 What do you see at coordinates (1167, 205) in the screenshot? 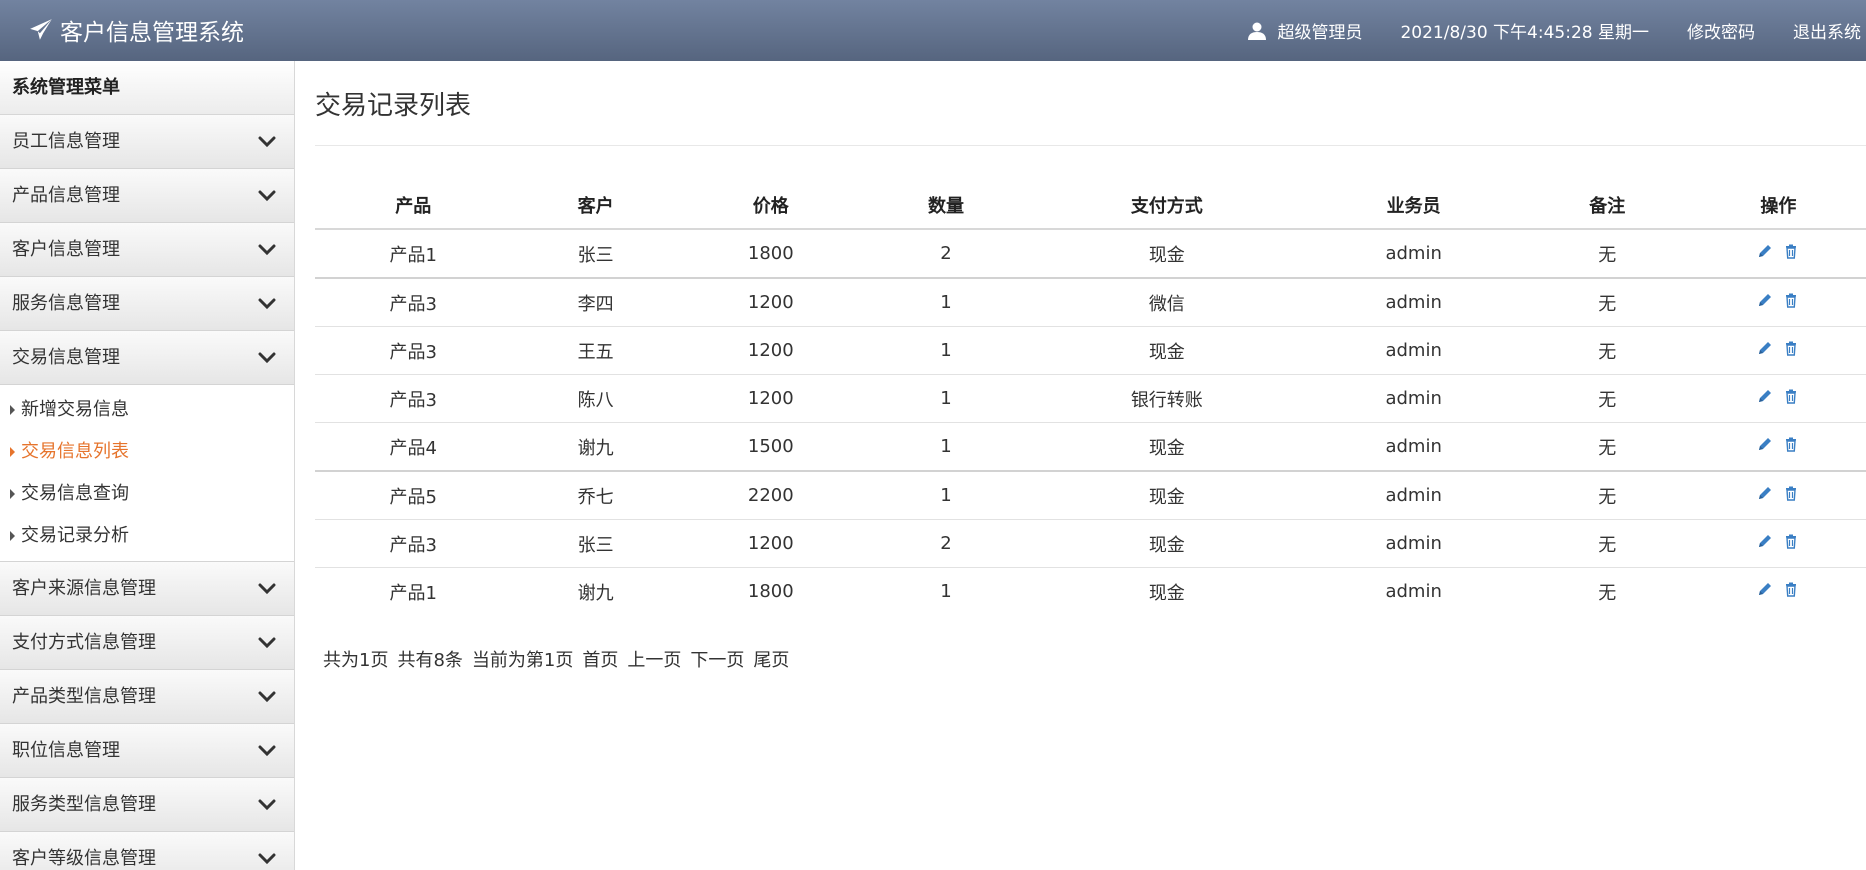
I see `column-header: 支付方式` at bounding box center [1167, 205].